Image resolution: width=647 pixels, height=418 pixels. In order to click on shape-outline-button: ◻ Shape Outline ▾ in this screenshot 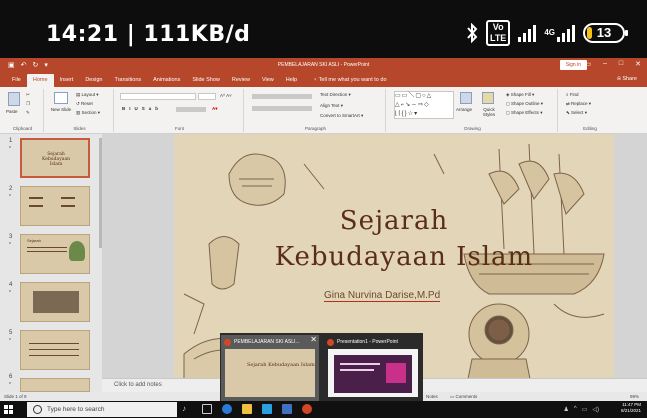, I will do `click(524, 104)`.